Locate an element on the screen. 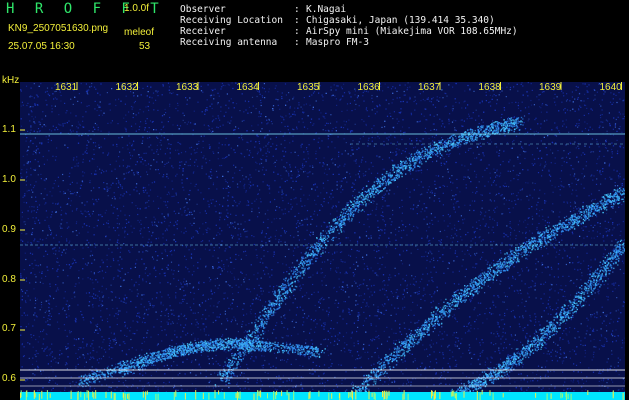  y-axis-unit: kHz is located at coordinates (11, 80).